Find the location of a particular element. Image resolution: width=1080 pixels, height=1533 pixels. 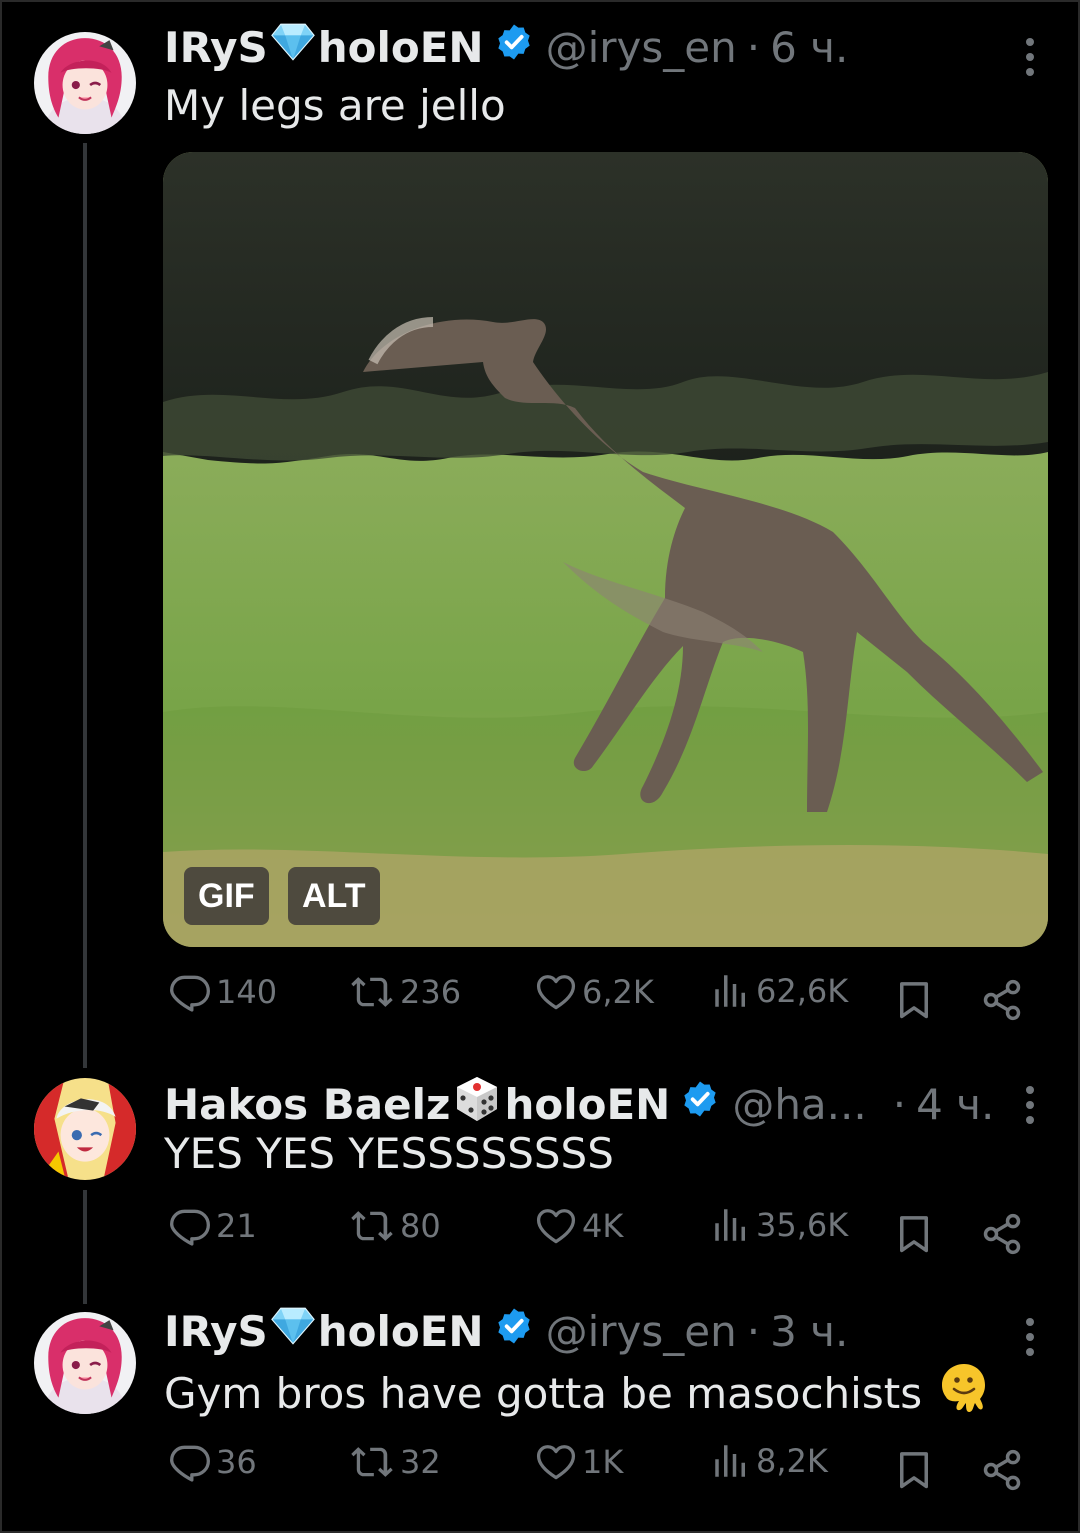

tweet-text: YES YES YESSSSSSSS is located at coordinates (389, 1153).